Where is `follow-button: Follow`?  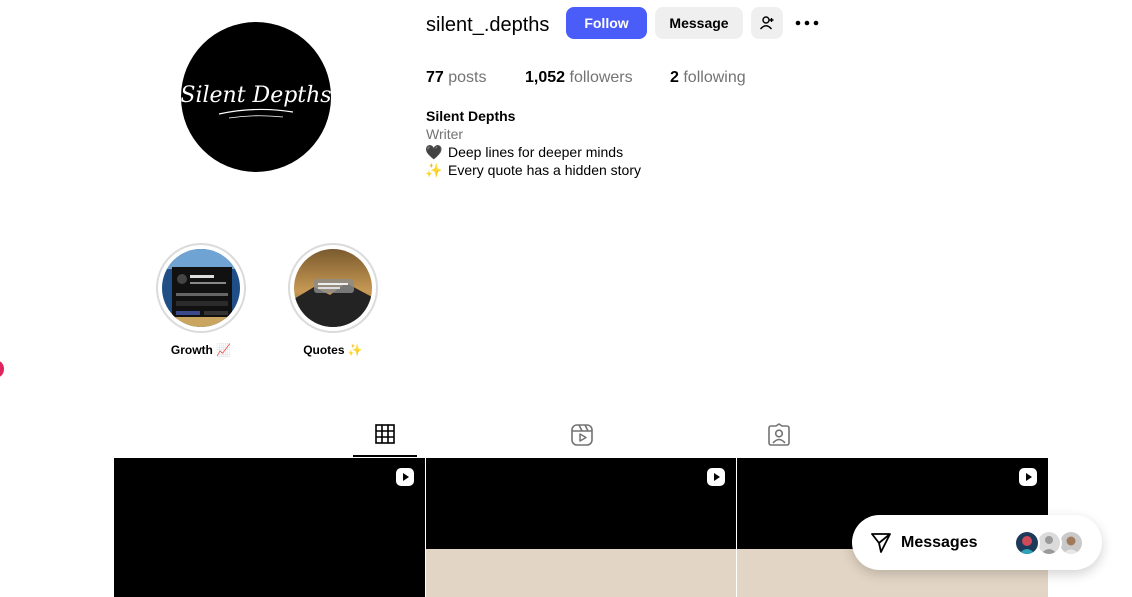
follow-button: Follow is located at coordinates (606, 23).